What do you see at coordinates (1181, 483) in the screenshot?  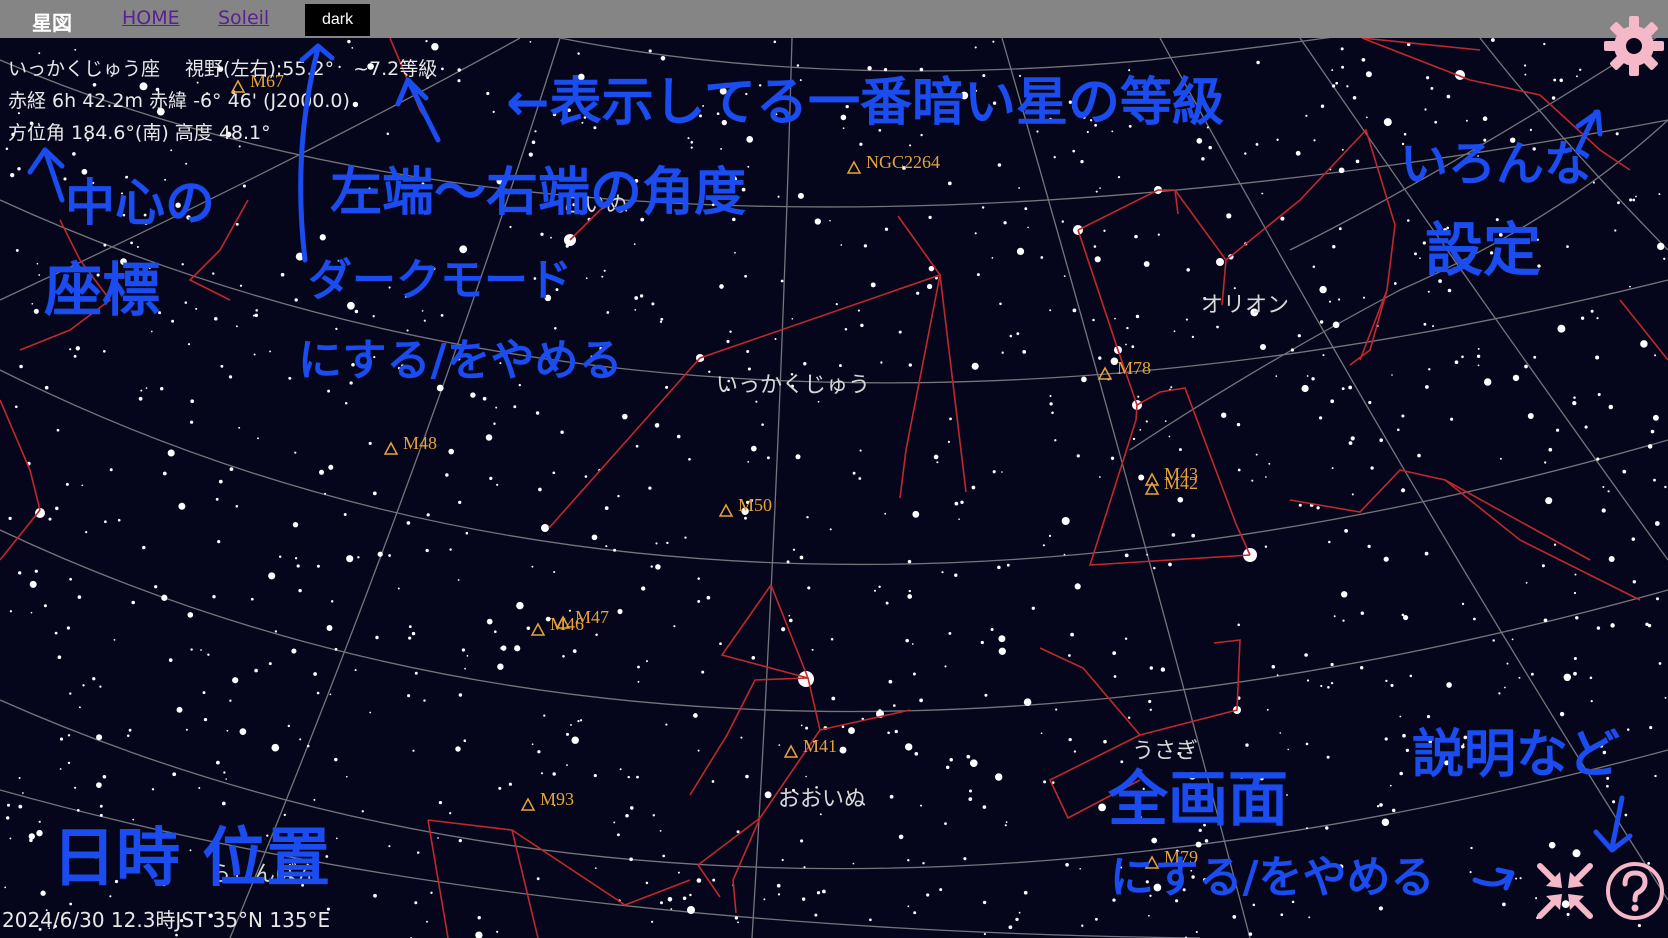 I see `dso-label: M42` at bounding box center [1181, 483].